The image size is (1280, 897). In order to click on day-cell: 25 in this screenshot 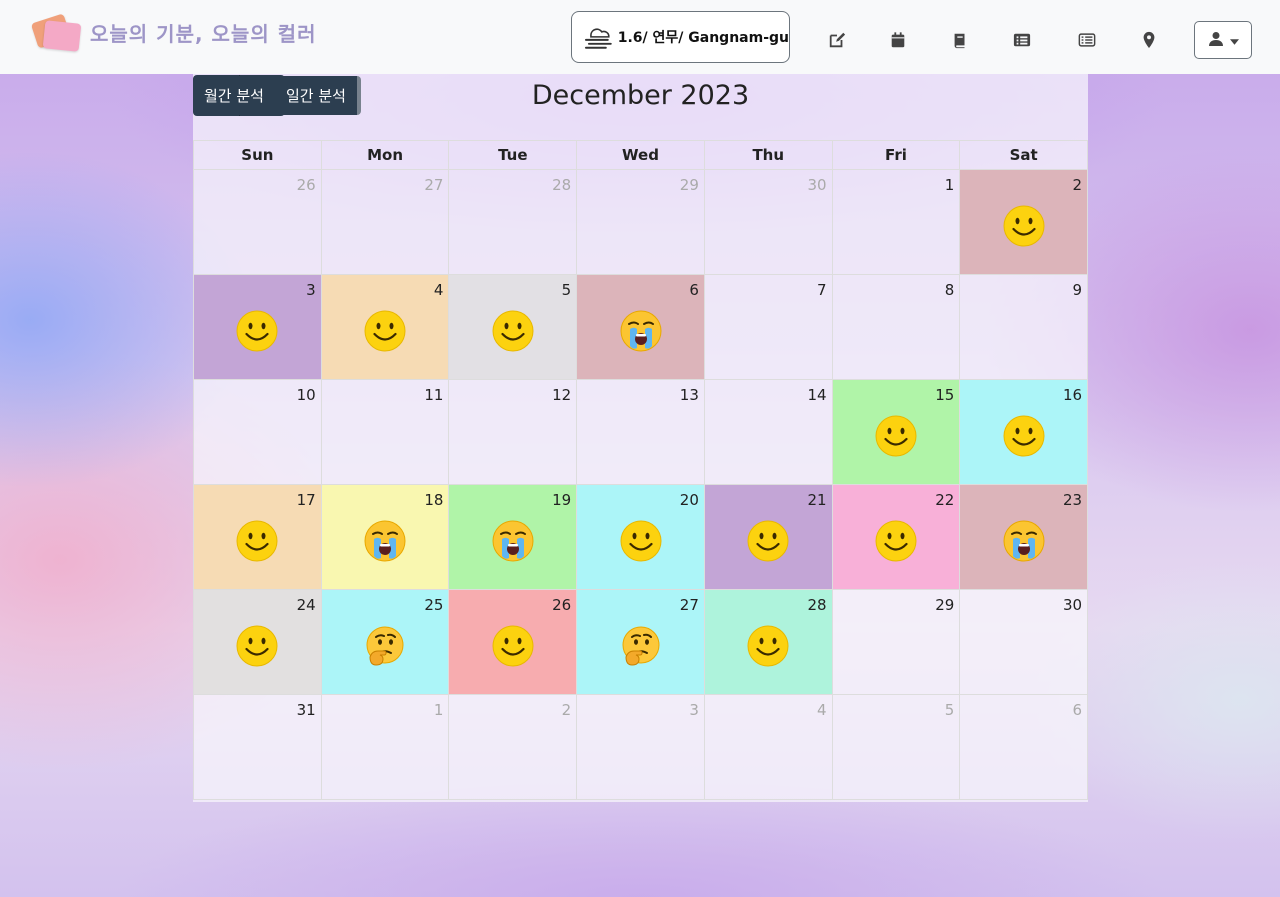, I will do `click(385, 642)`.